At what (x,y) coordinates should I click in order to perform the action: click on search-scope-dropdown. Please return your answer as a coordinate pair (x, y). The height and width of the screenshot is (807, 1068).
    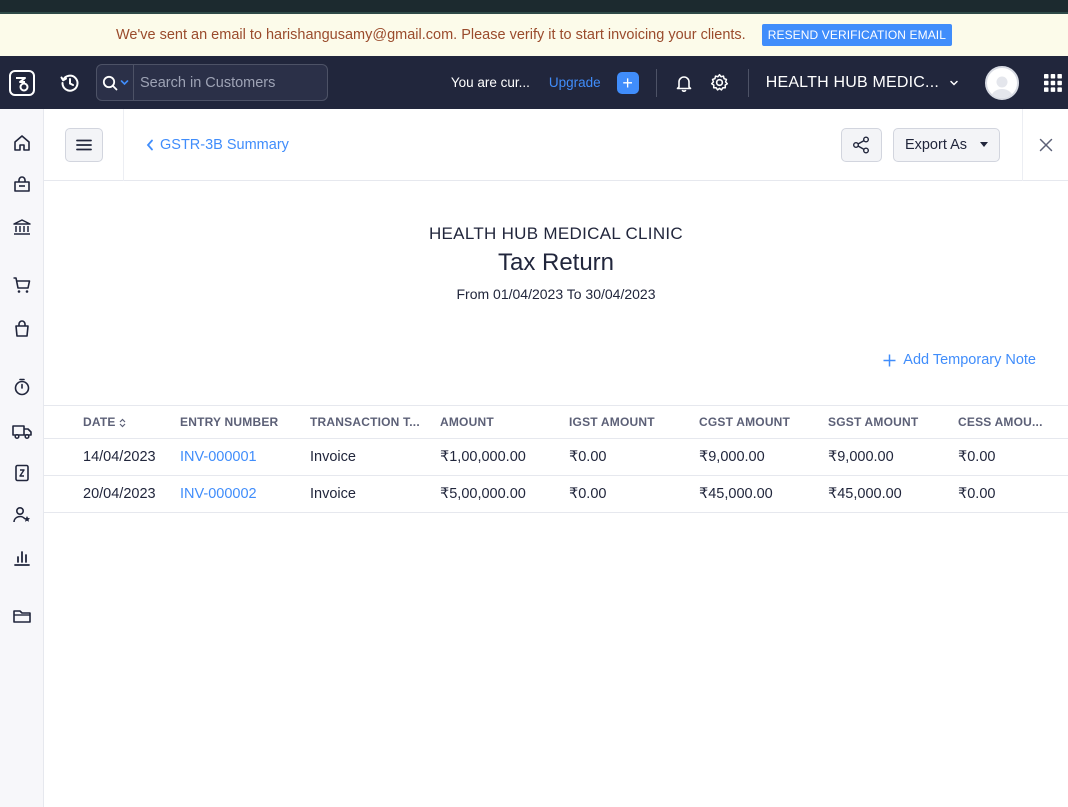
    Looking at the image, I should click on (115, 82).